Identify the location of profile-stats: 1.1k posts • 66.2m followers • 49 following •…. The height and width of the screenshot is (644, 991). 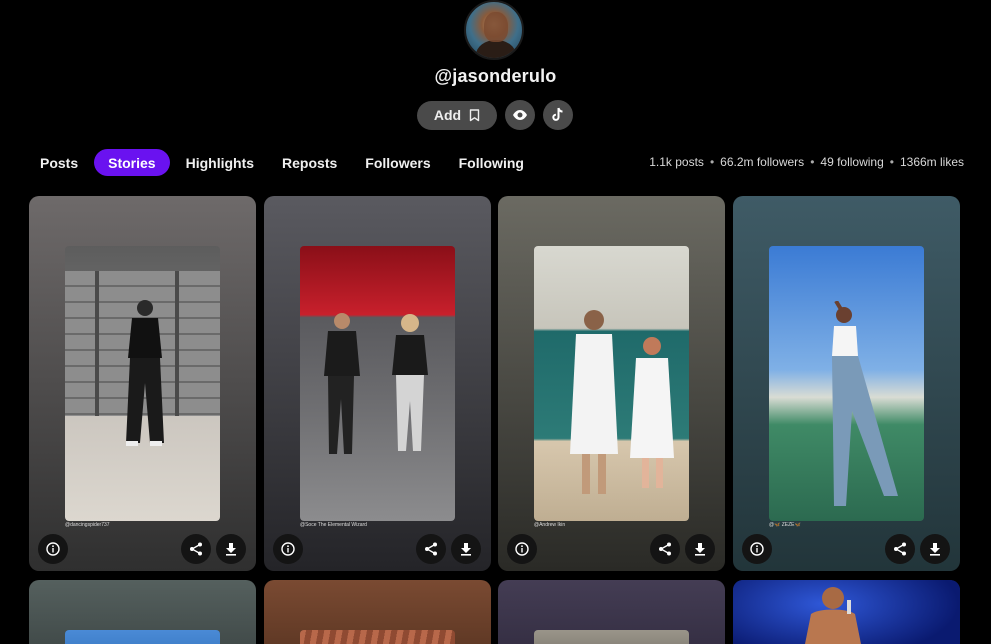
(806, 162).